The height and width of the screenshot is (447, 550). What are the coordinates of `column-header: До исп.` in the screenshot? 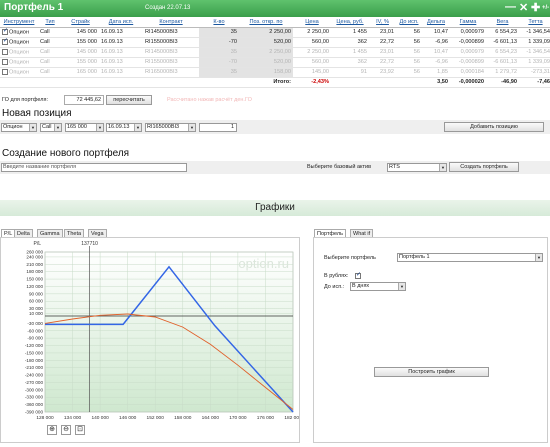 It's located at (409, 22).